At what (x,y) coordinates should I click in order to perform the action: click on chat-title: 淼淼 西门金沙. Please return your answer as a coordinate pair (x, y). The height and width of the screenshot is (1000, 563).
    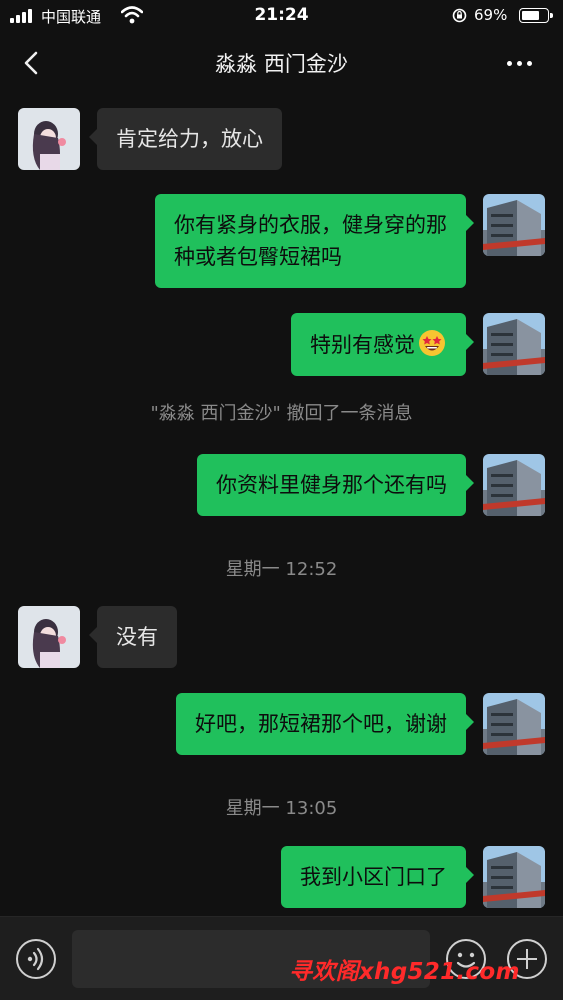
    Looking at the image, I should click on (281, 64).